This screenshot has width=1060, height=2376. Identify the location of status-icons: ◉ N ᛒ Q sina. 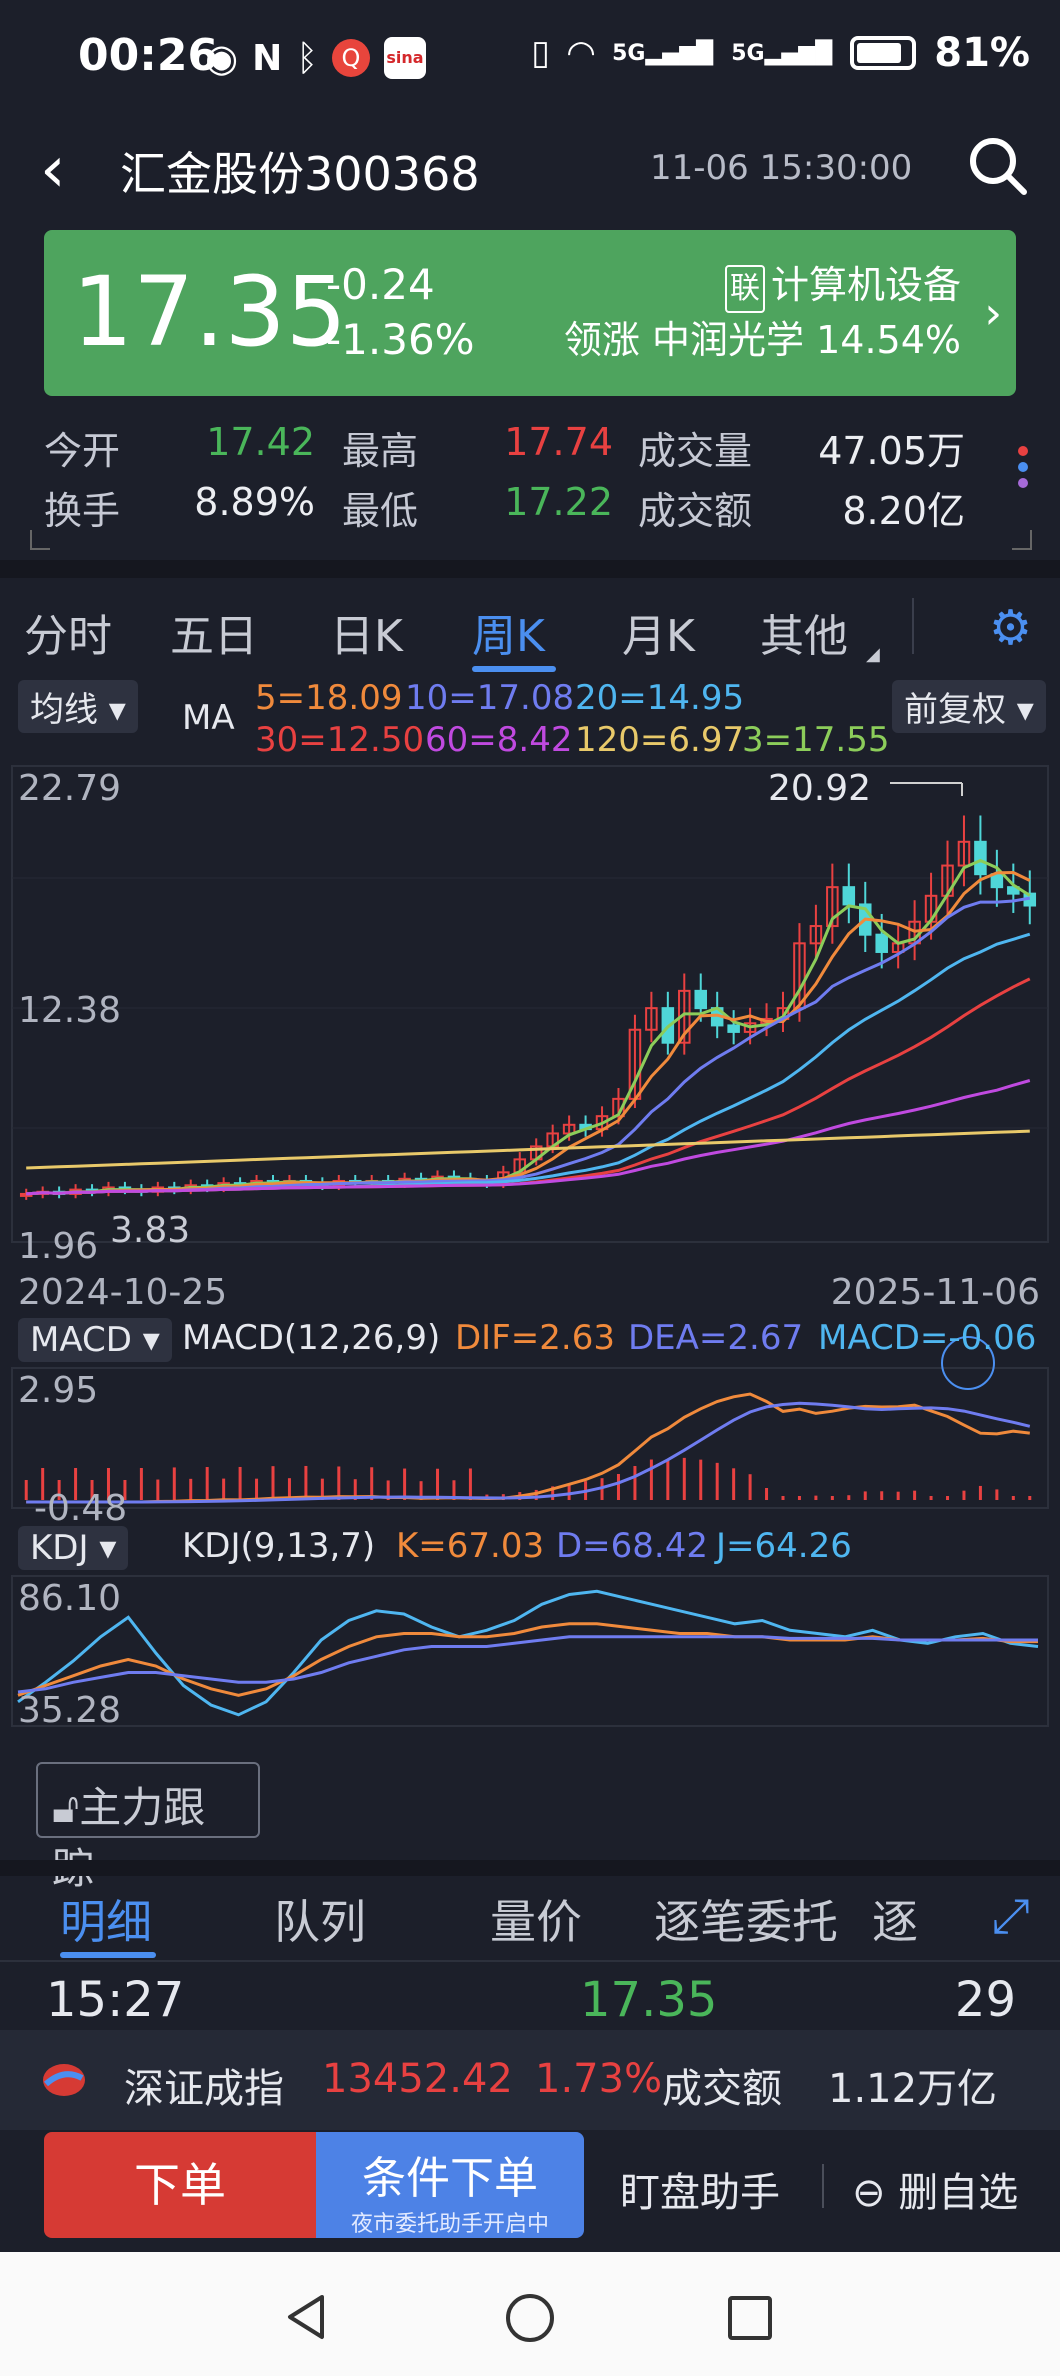
(315, 58).